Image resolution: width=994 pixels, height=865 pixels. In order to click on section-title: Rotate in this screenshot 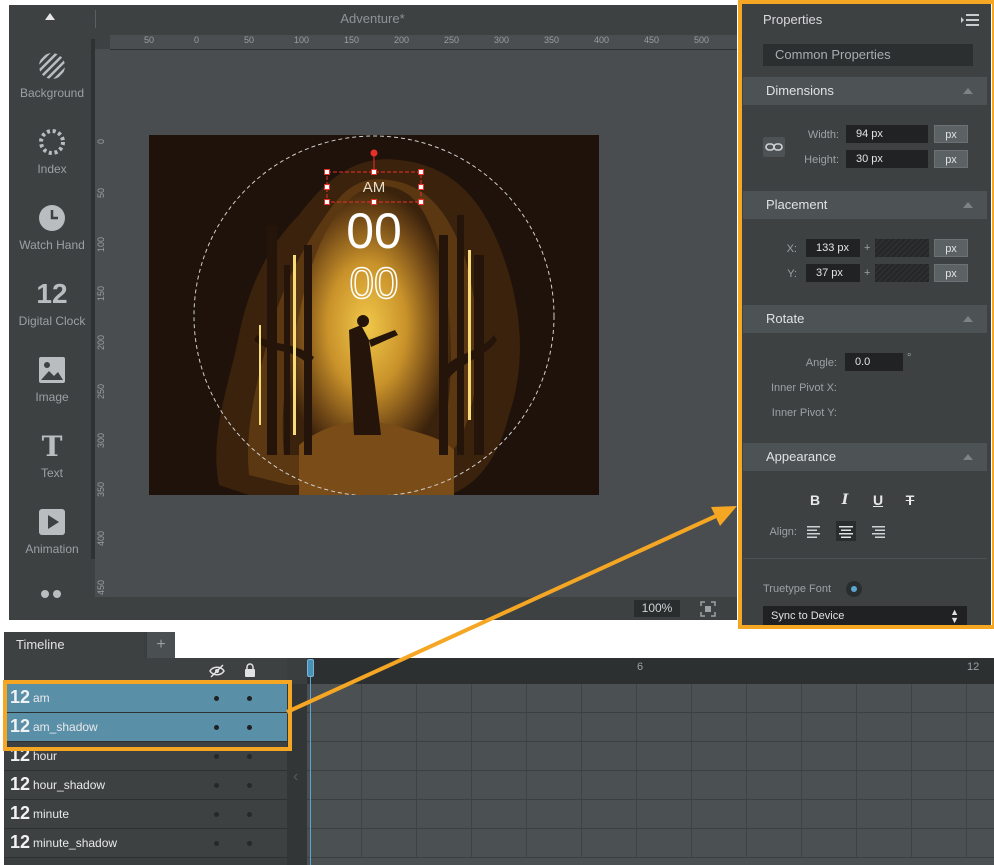, I will do `click(785, 318)`.